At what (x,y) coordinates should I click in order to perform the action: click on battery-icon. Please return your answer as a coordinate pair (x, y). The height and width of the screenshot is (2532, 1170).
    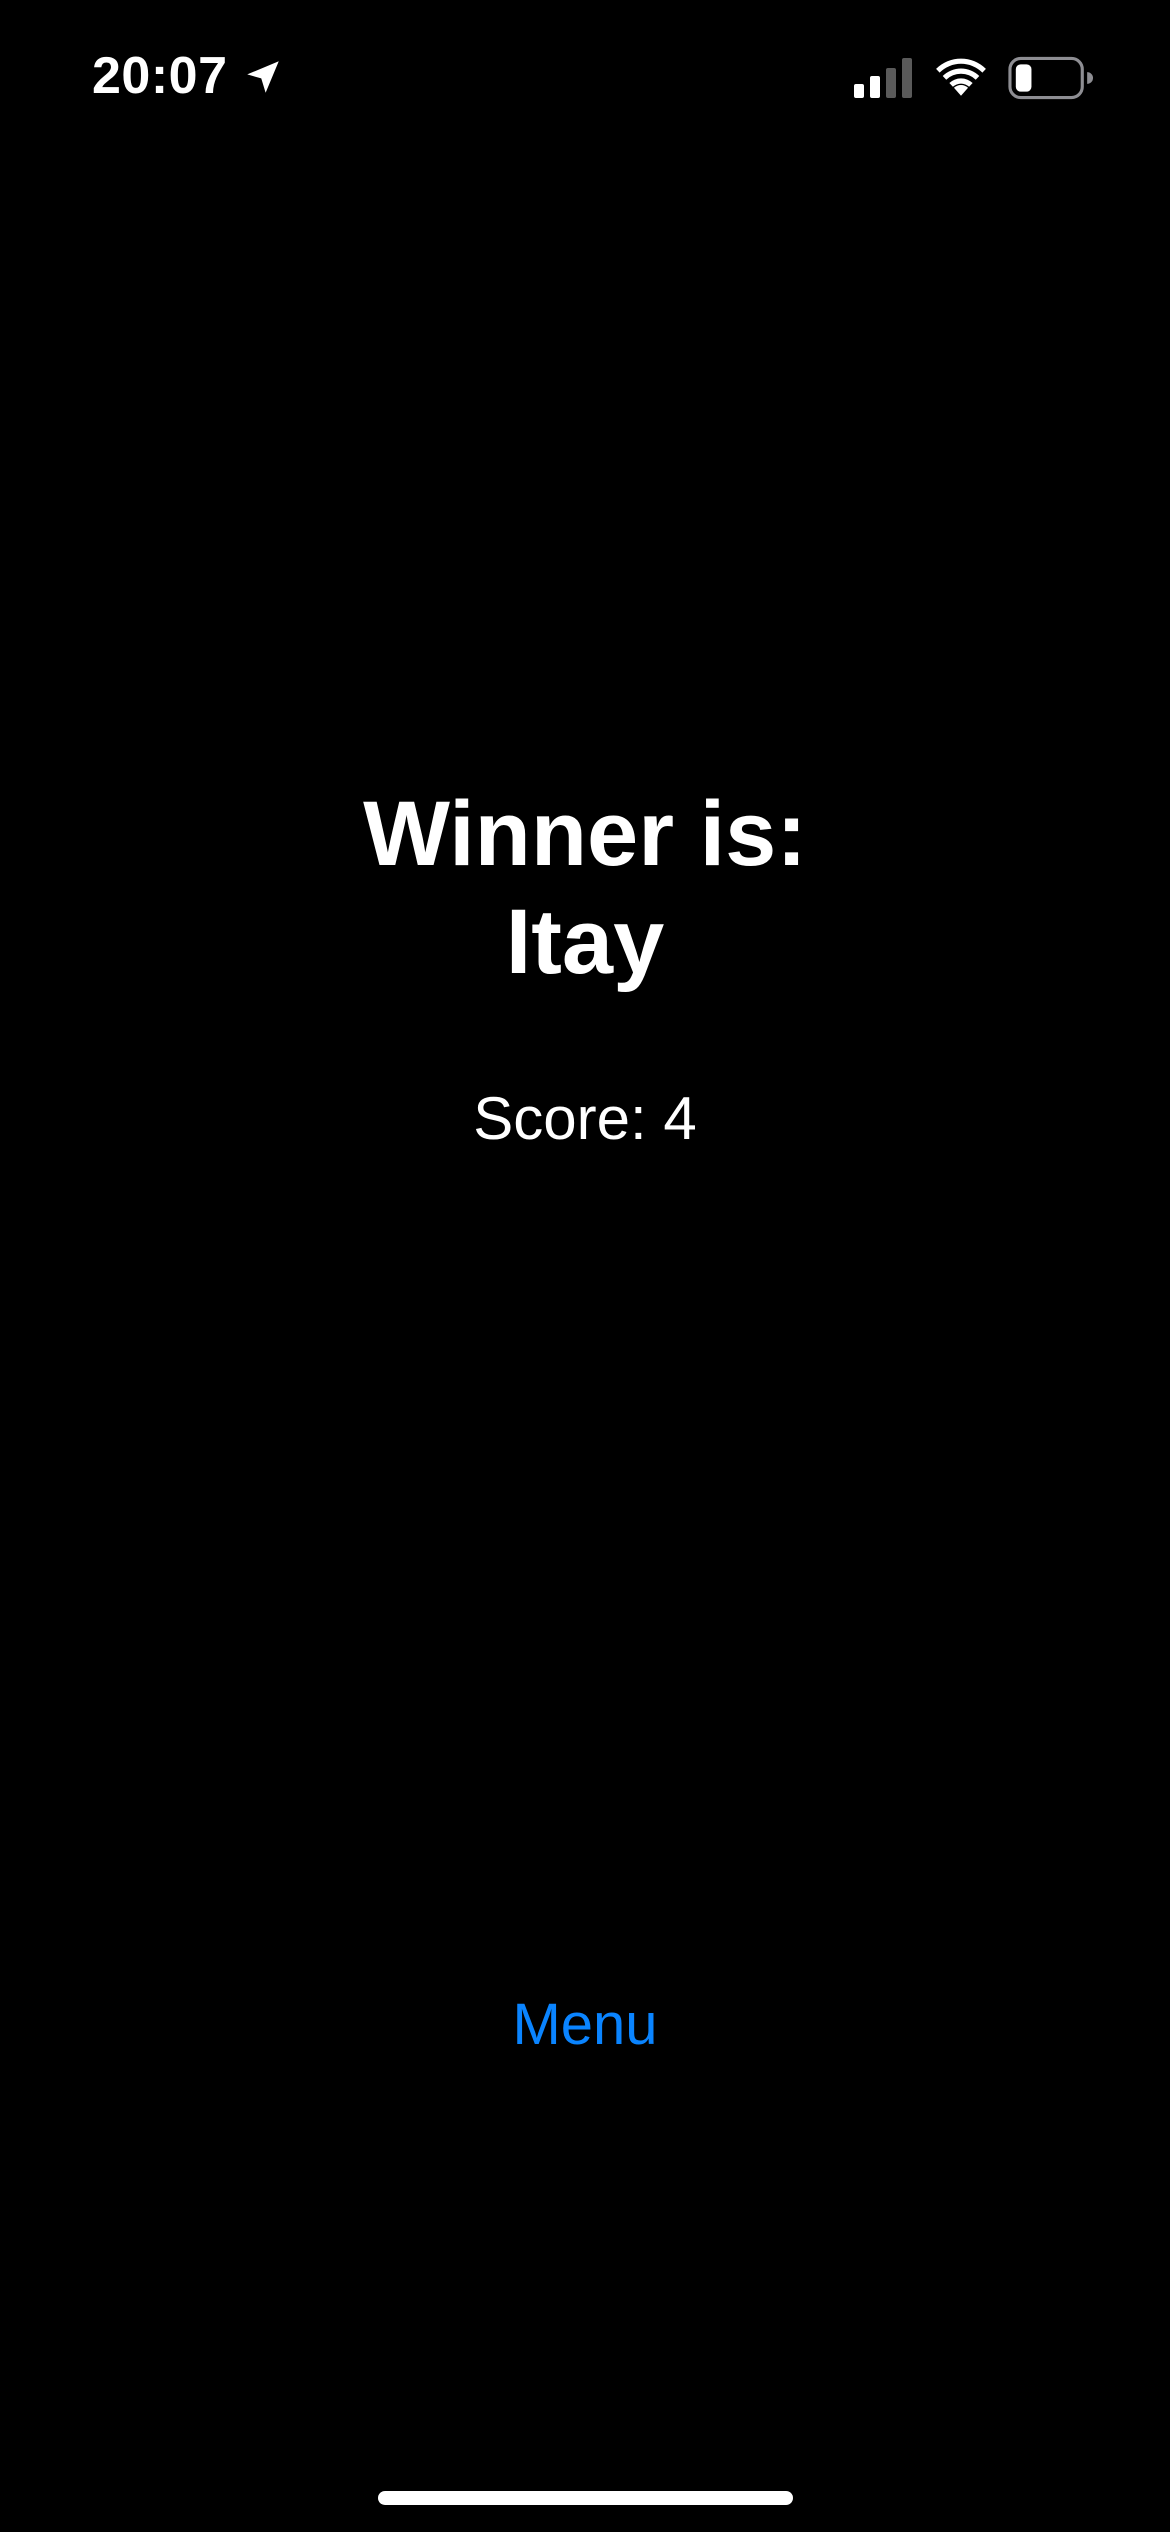
    Looking at the image, I should click on (1051, 78).